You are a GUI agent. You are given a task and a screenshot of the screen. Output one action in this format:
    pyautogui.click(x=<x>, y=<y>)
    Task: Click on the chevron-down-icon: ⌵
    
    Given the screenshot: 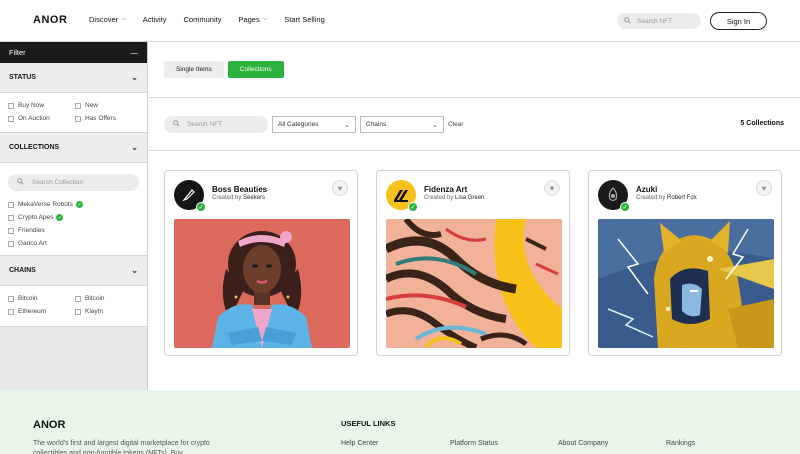 What is the action you would take?
    pyautogui.click(x=123, y=19)
    